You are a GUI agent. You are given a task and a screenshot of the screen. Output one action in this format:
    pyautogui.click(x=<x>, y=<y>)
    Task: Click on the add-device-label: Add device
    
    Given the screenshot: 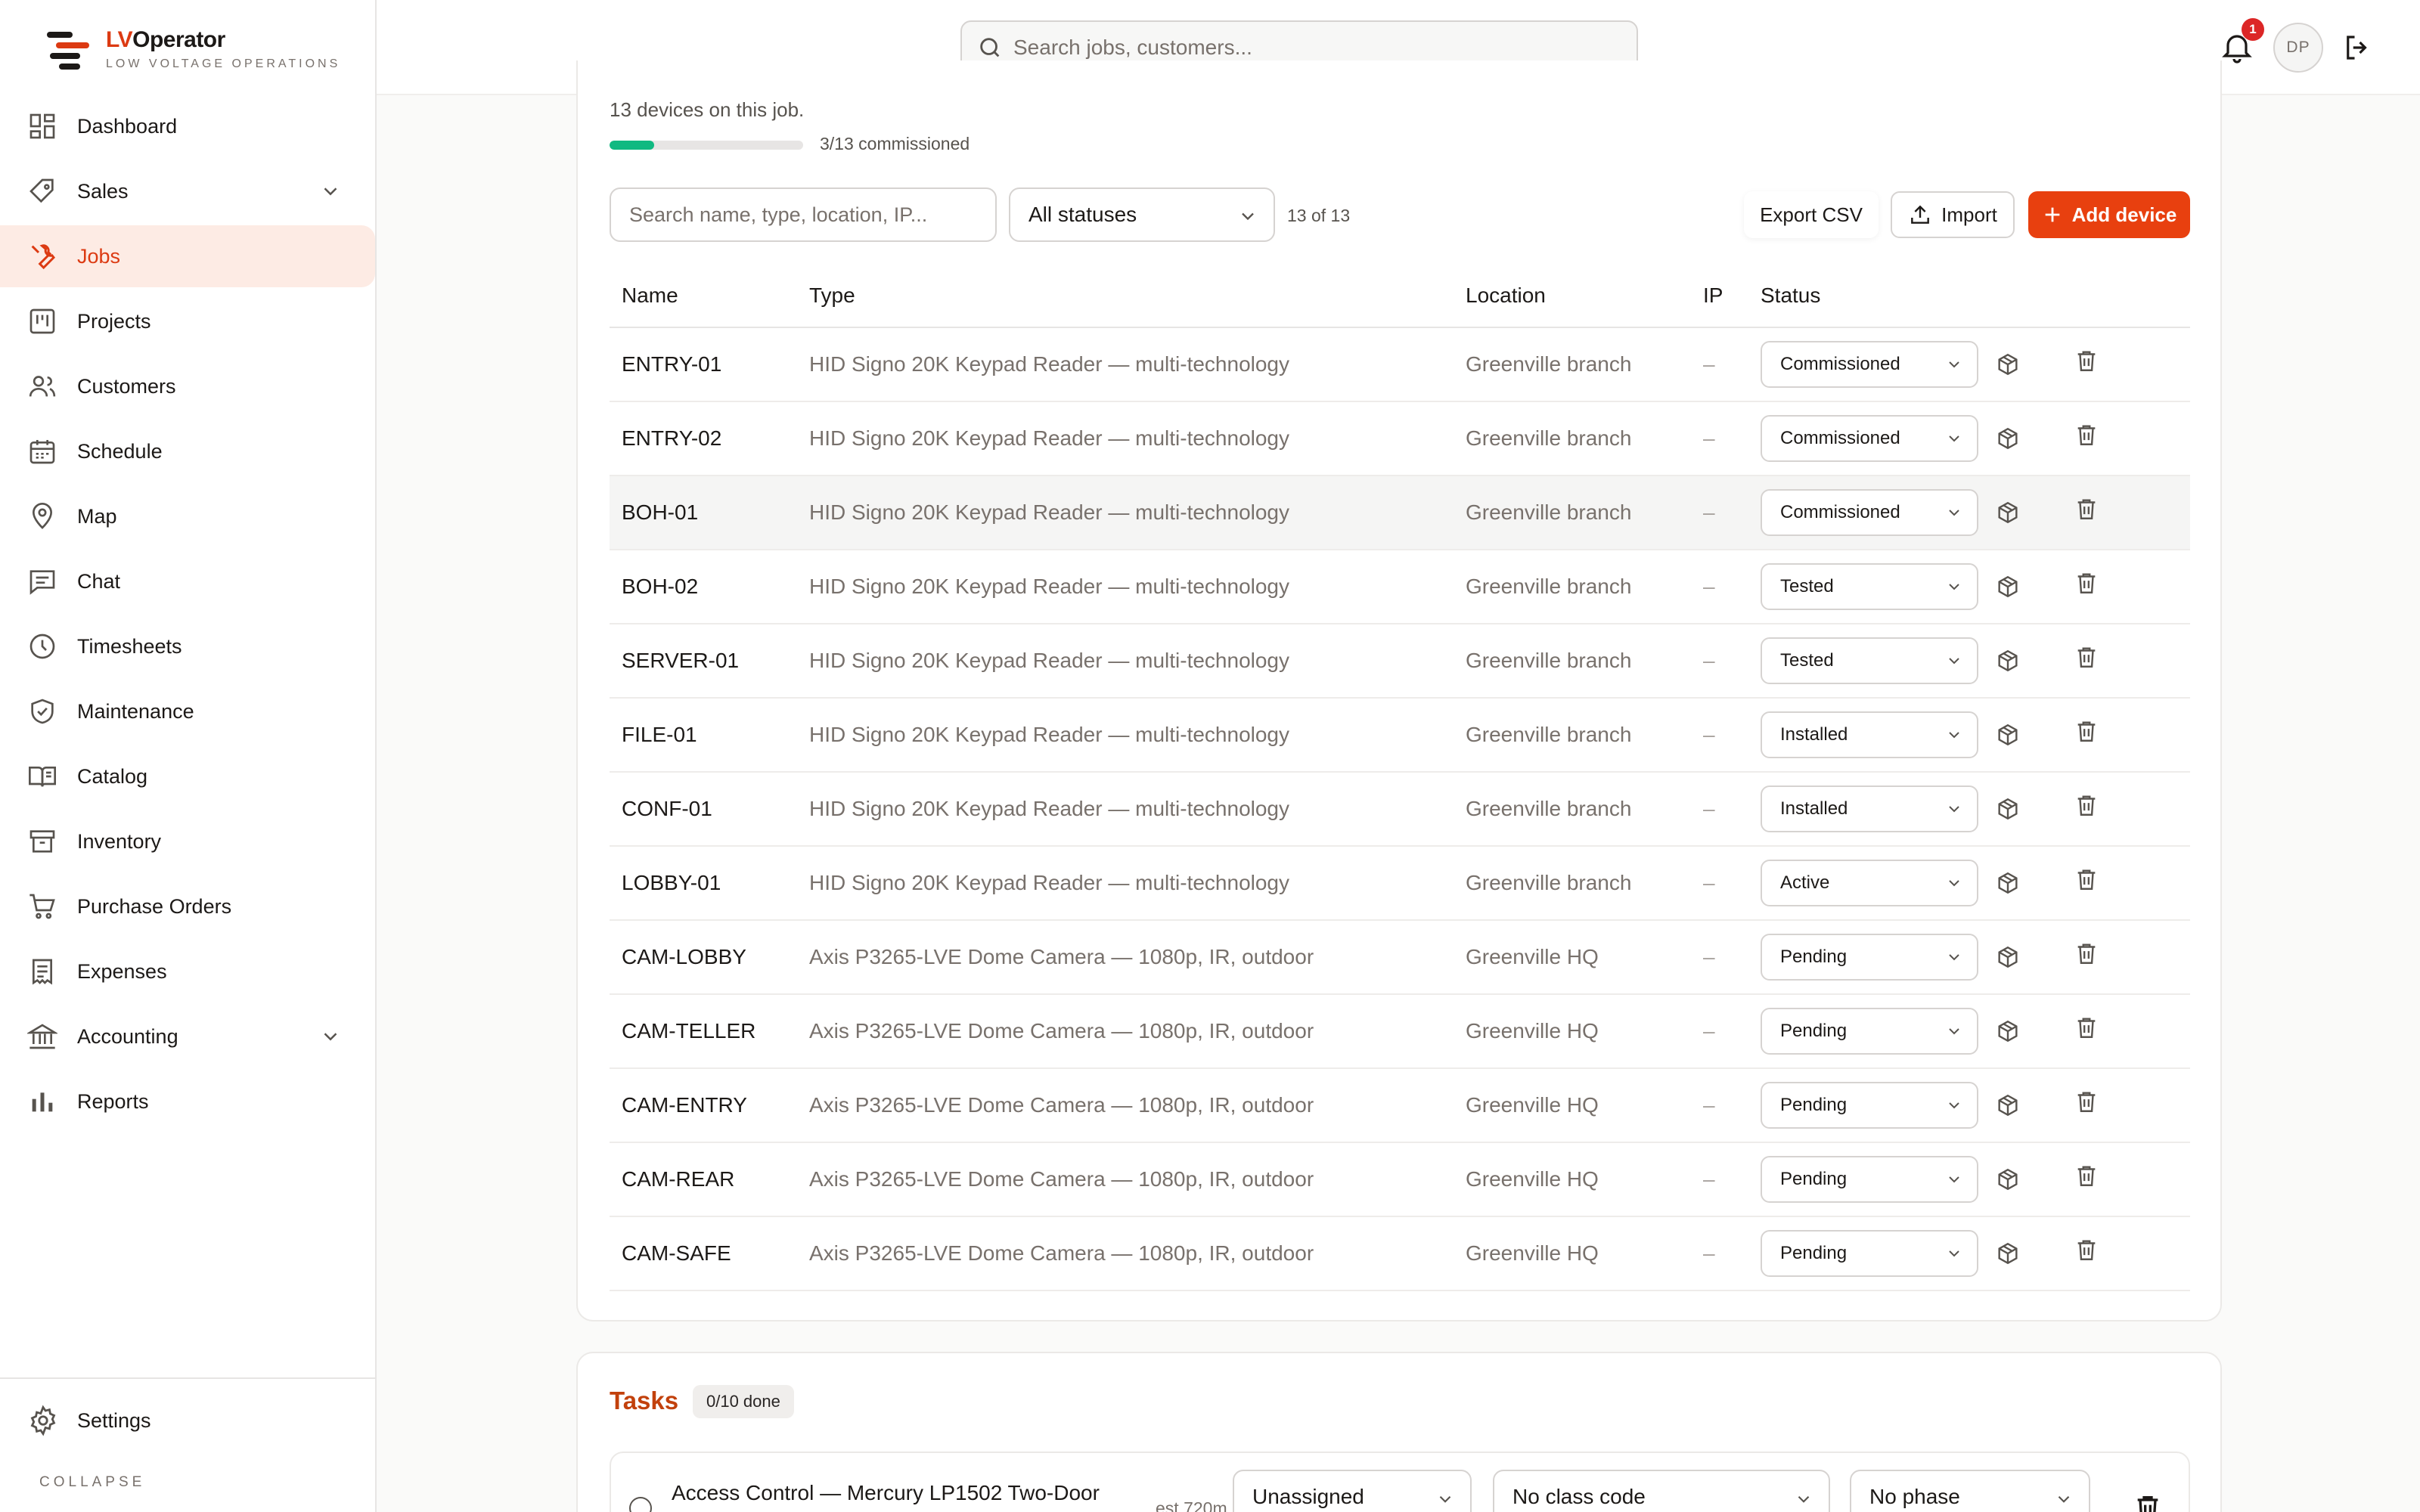 What is the action you would take?
    pyautogui.click(x=2124, y=214)
    